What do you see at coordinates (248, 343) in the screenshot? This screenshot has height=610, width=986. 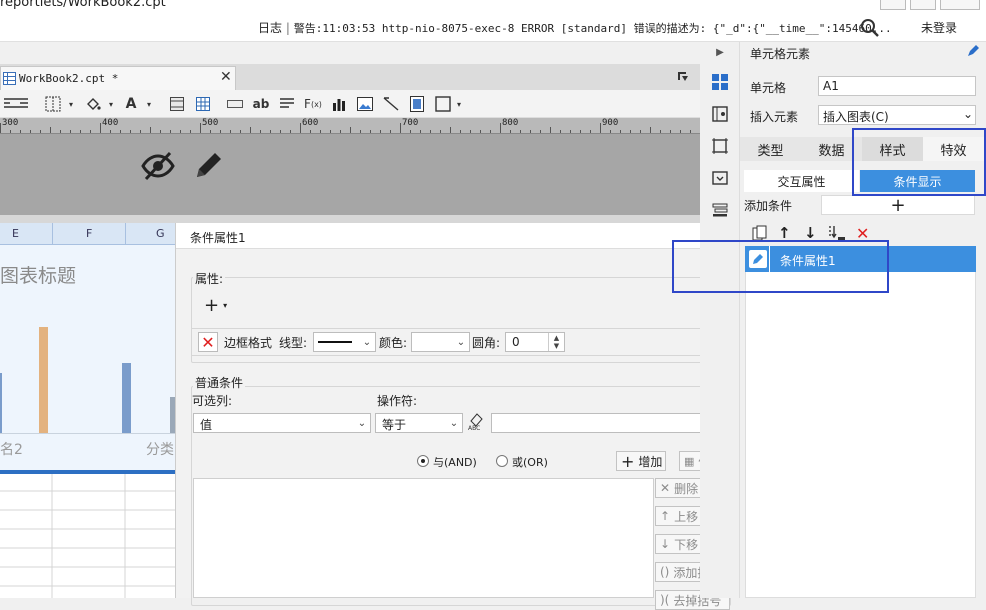 I see `border-format-label: 边框格式` at bounding box center [248, 343].